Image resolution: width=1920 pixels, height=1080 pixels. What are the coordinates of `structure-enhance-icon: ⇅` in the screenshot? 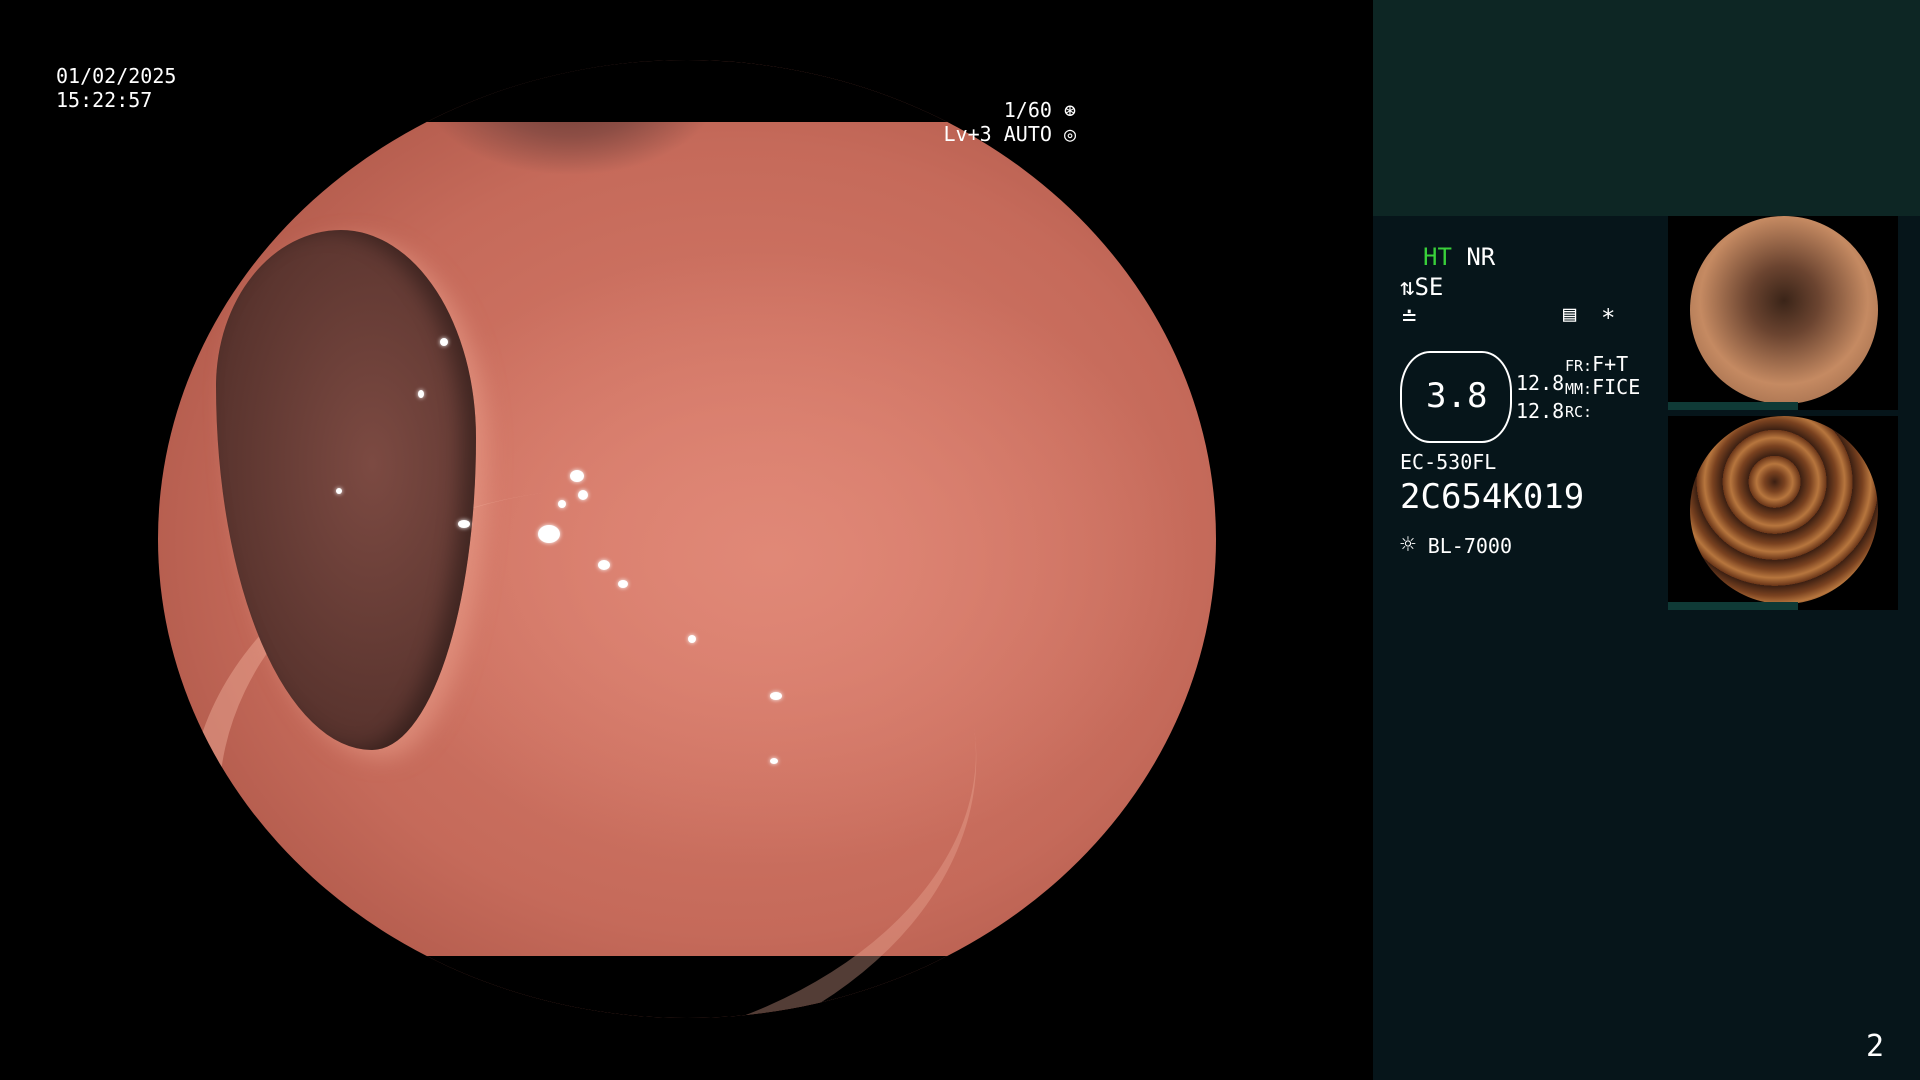 It's located at (1407, 287).